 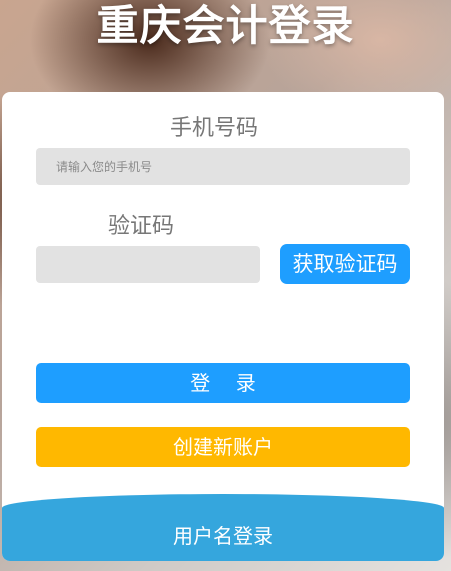 I want to click on phone-input, so click(x=223, y=166).